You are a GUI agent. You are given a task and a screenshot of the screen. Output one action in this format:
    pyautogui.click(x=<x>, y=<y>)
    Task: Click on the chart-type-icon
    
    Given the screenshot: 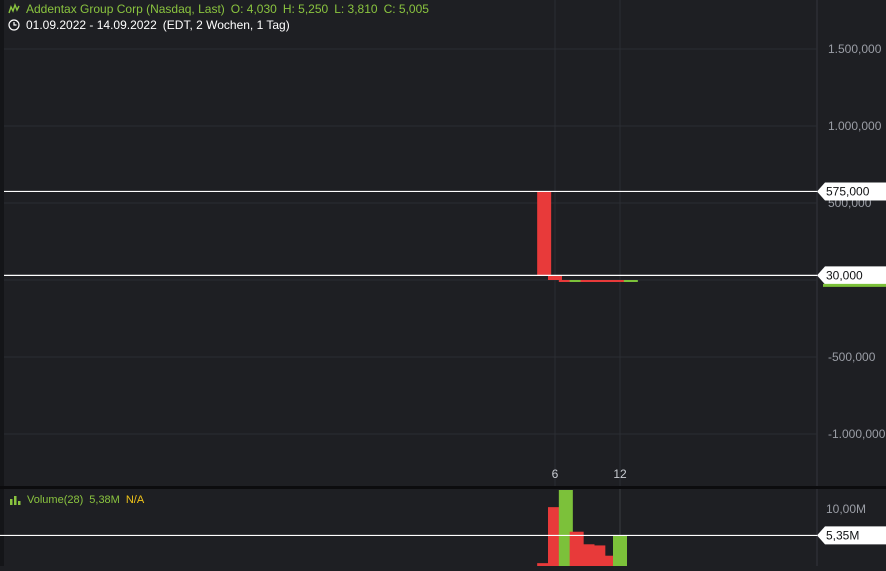 What is the action you would take?
    pyautogui.click(x=14, y=9)
    